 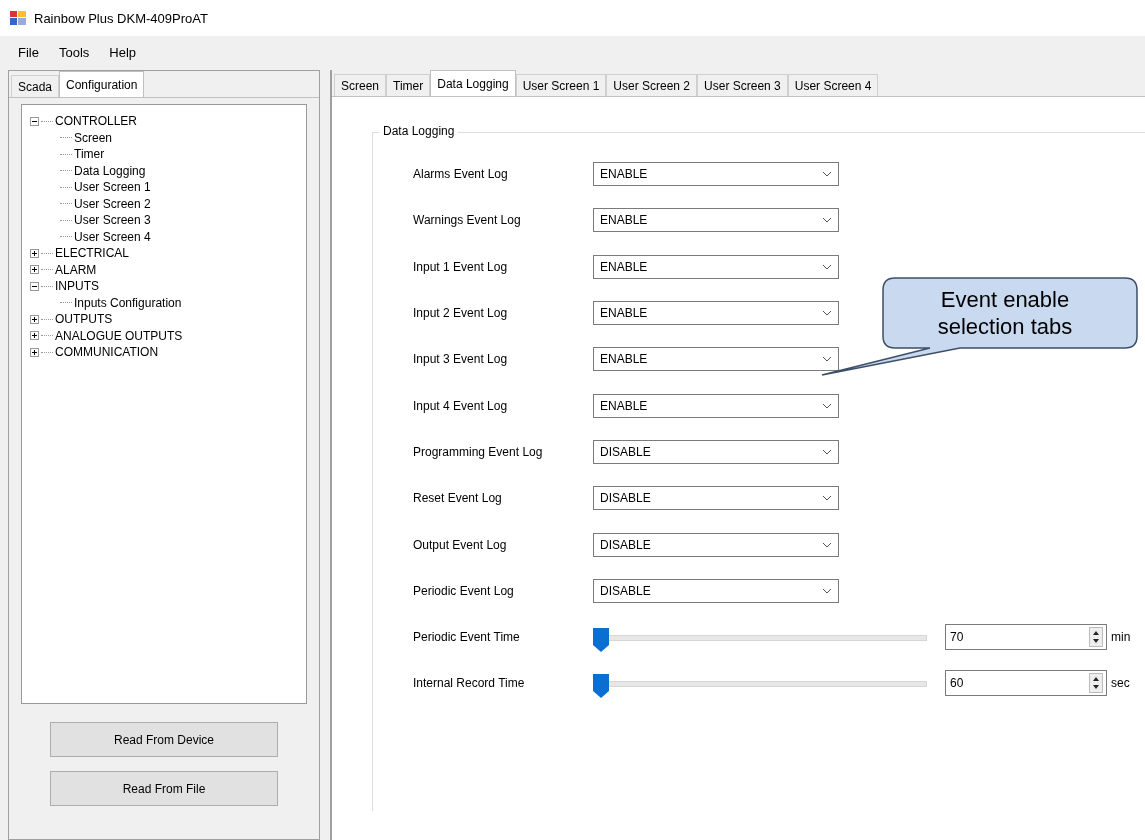 What do you see at coordinates (123, 52) in the screenshot?
I see `menu-item: Help` at bounding box center [123, 52].